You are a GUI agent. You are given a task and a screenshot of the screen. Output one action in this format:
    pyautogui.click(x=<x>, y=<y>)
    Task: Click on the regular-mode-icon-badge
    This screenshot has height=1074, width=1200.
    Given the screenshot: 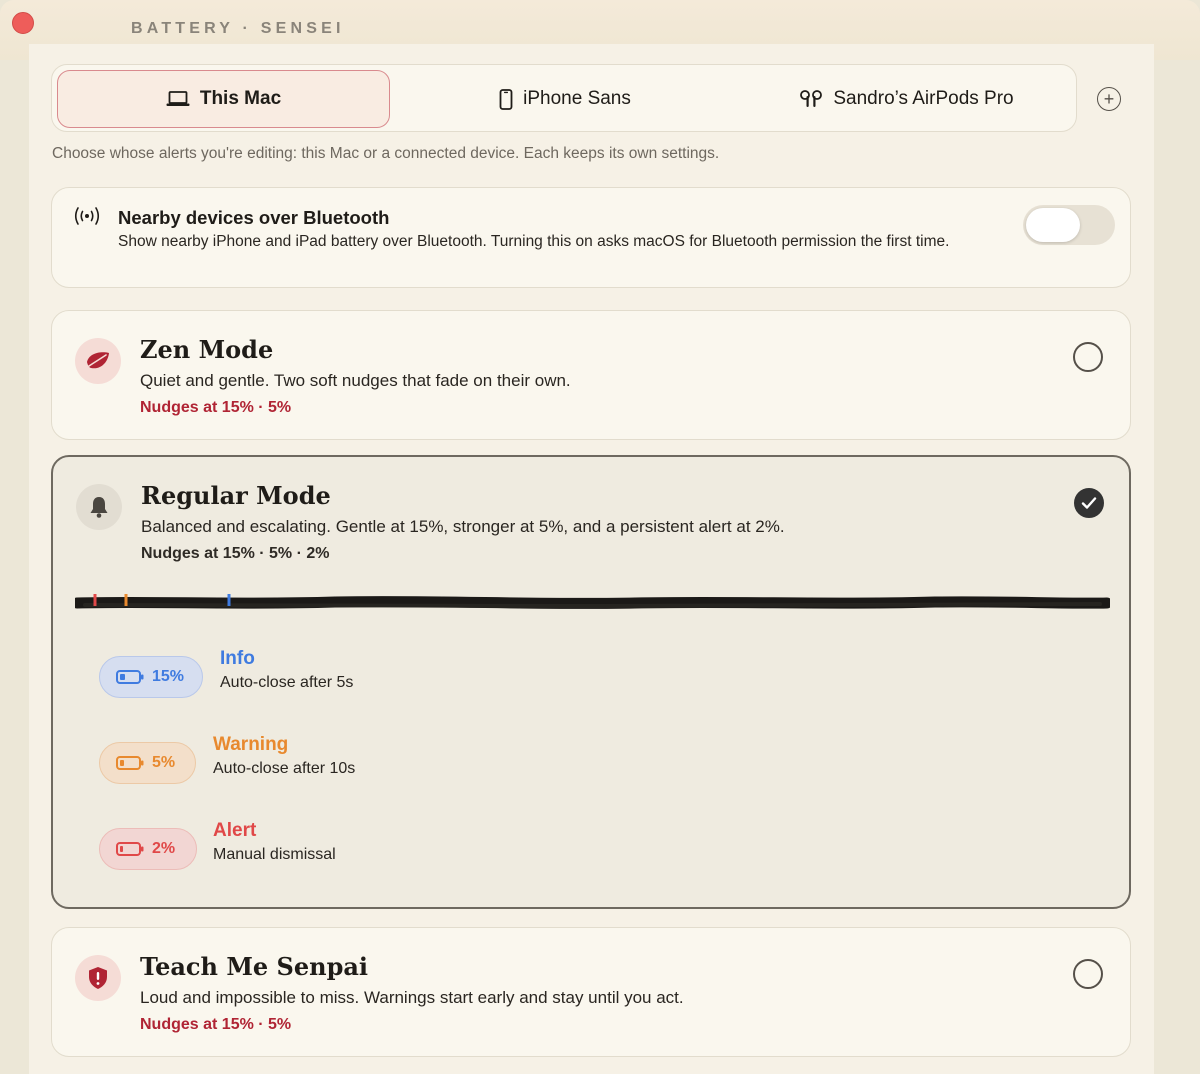 What is the action you would take?
    pyautogui.click(x=99, y=507)
    